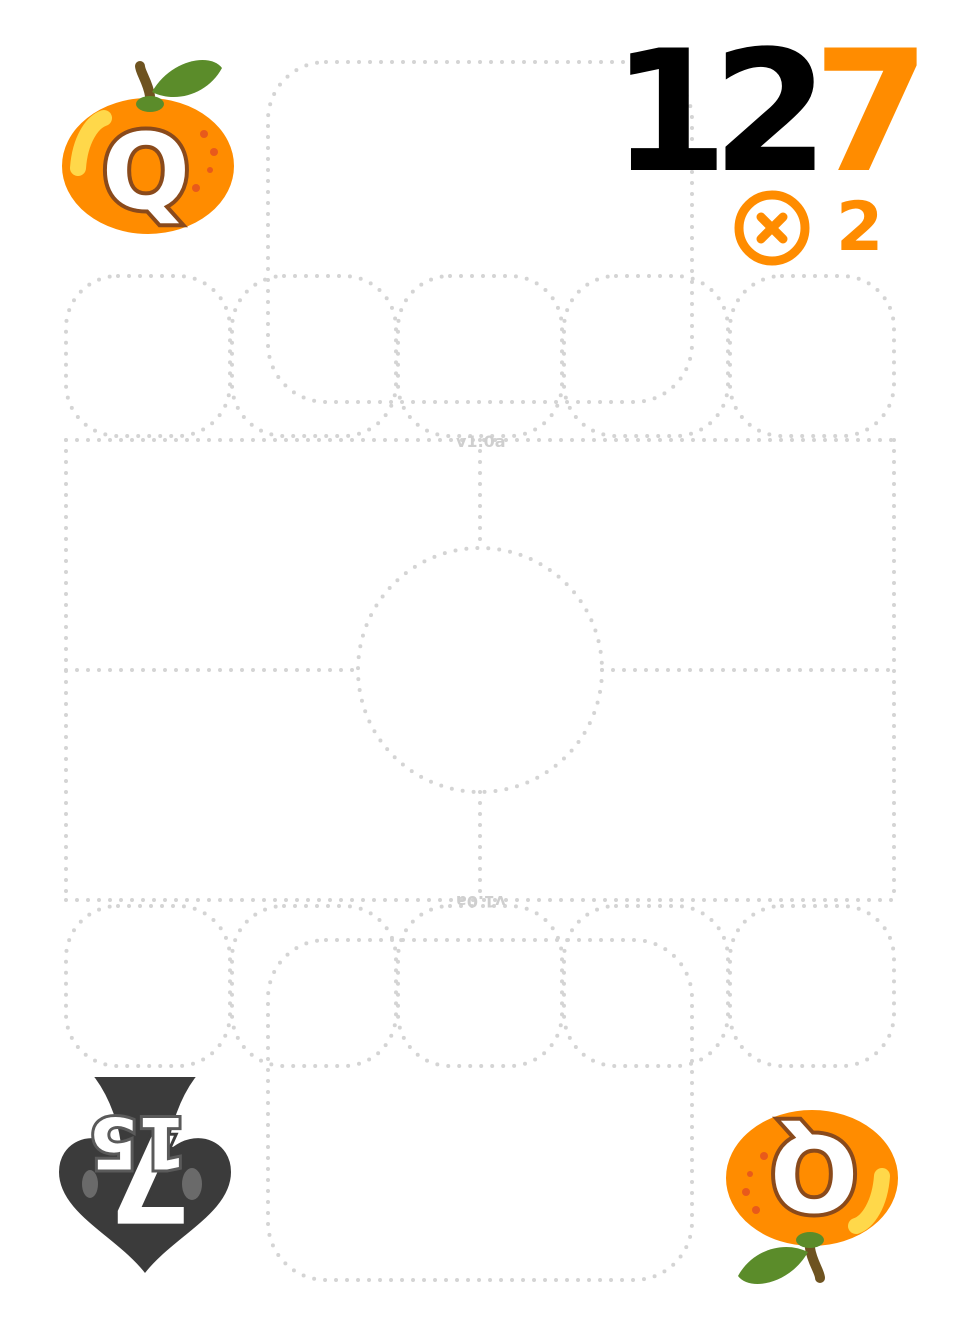 The image size is (960, 1344). I want to click on multiplier: 2, so click(807, 228).